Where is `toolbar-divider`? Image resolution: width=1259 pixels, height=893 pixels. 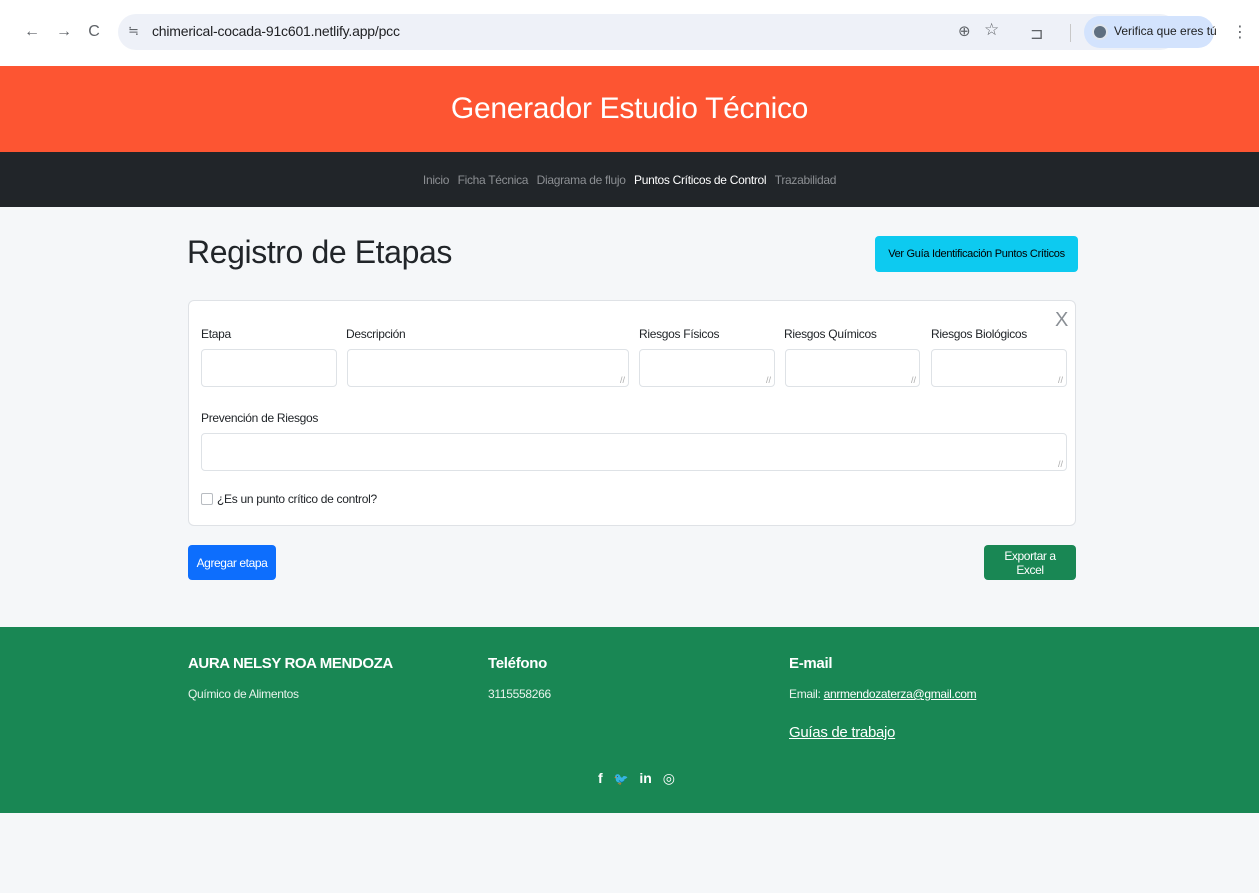
toolbar-divider is located at coordinates (1070, 33).